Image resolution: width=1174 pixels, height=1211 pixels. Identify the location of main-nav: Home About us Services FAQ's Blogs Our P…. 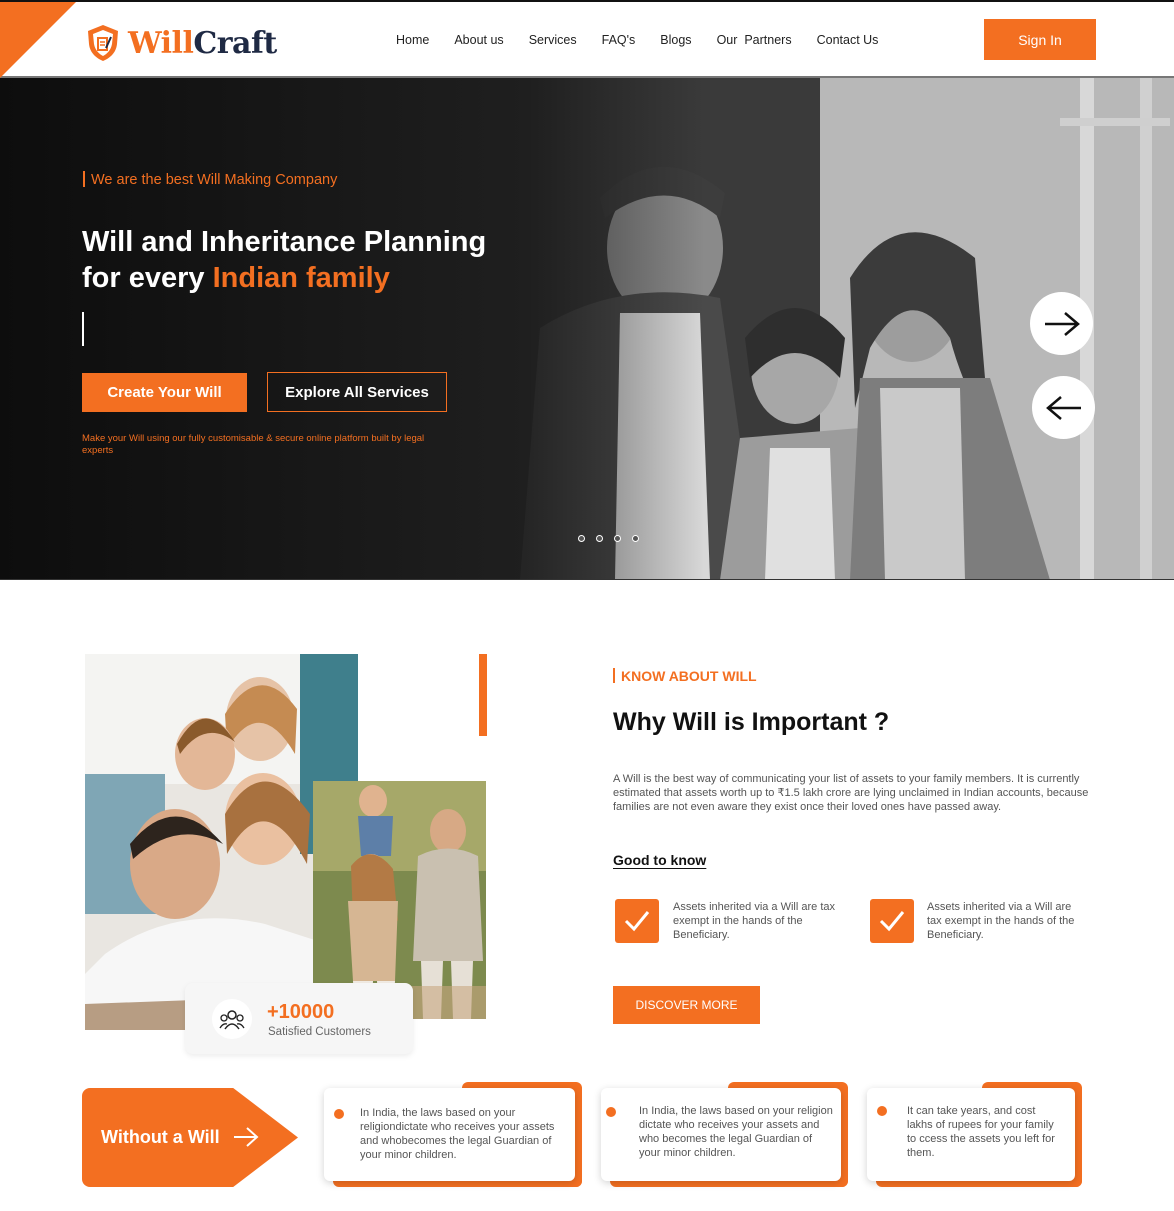
(637, 40).